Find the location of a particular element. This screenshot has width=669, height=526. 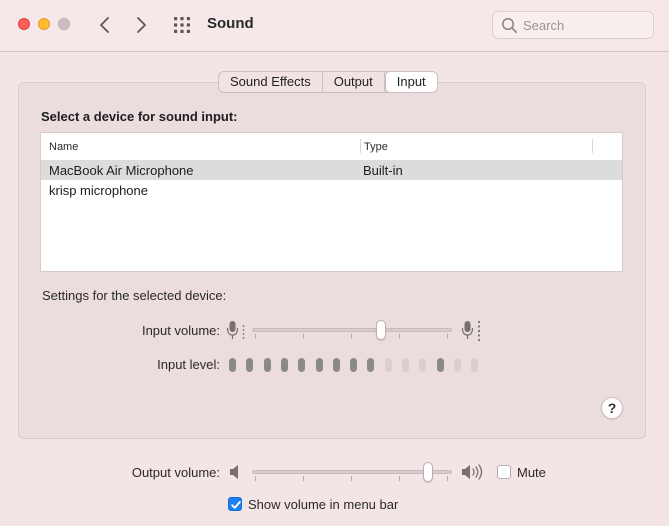

minimize-window-button is located at coordinates (44, 24).